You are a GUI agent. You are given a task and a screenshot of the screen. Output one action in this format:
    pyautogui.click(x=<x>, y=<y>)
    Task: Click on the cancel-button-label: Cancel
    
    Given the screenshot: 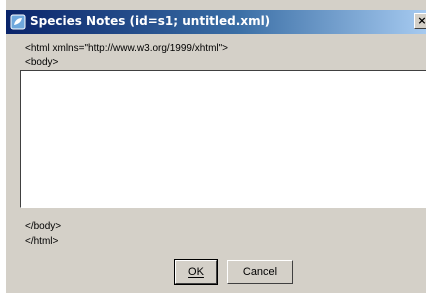 What is the action you would take?
    pyautogui.click(x=260, y=272)
    